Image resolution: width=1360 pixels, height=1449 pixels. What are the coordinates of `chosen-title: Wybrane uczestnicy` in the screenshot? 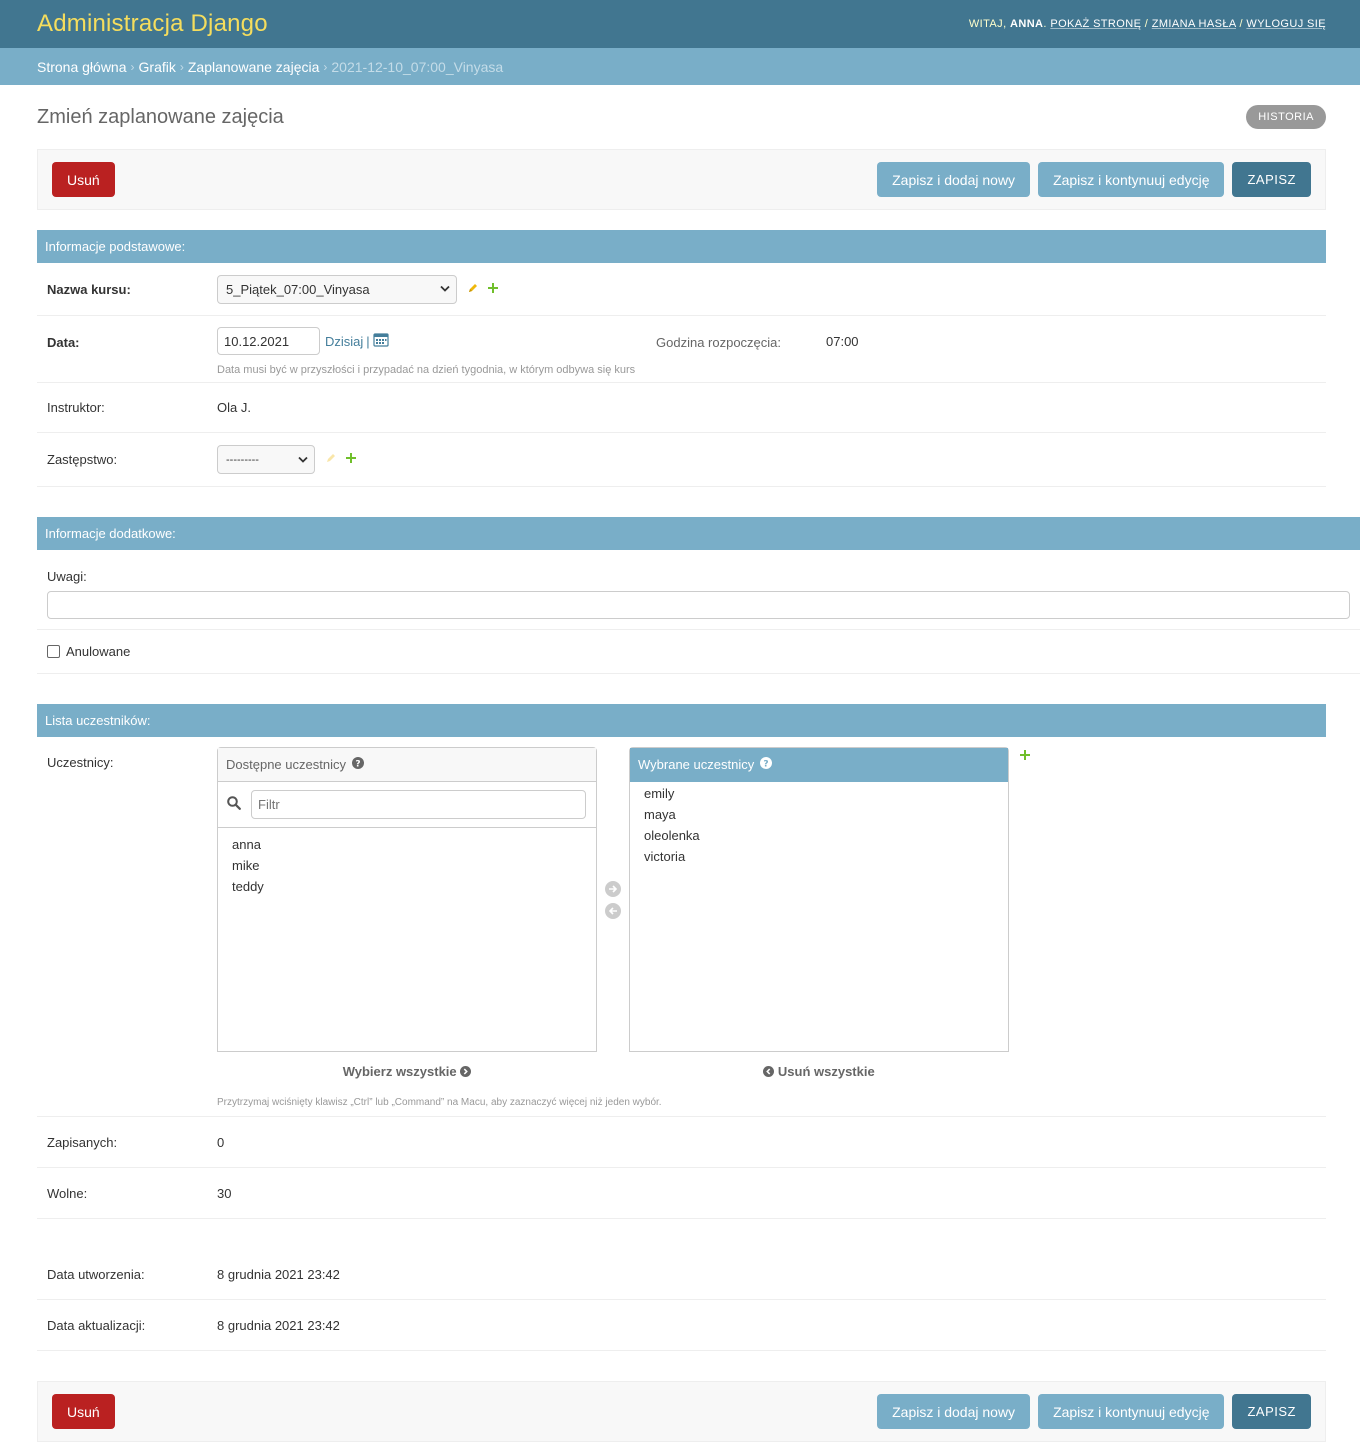 It's located at (696, 764).